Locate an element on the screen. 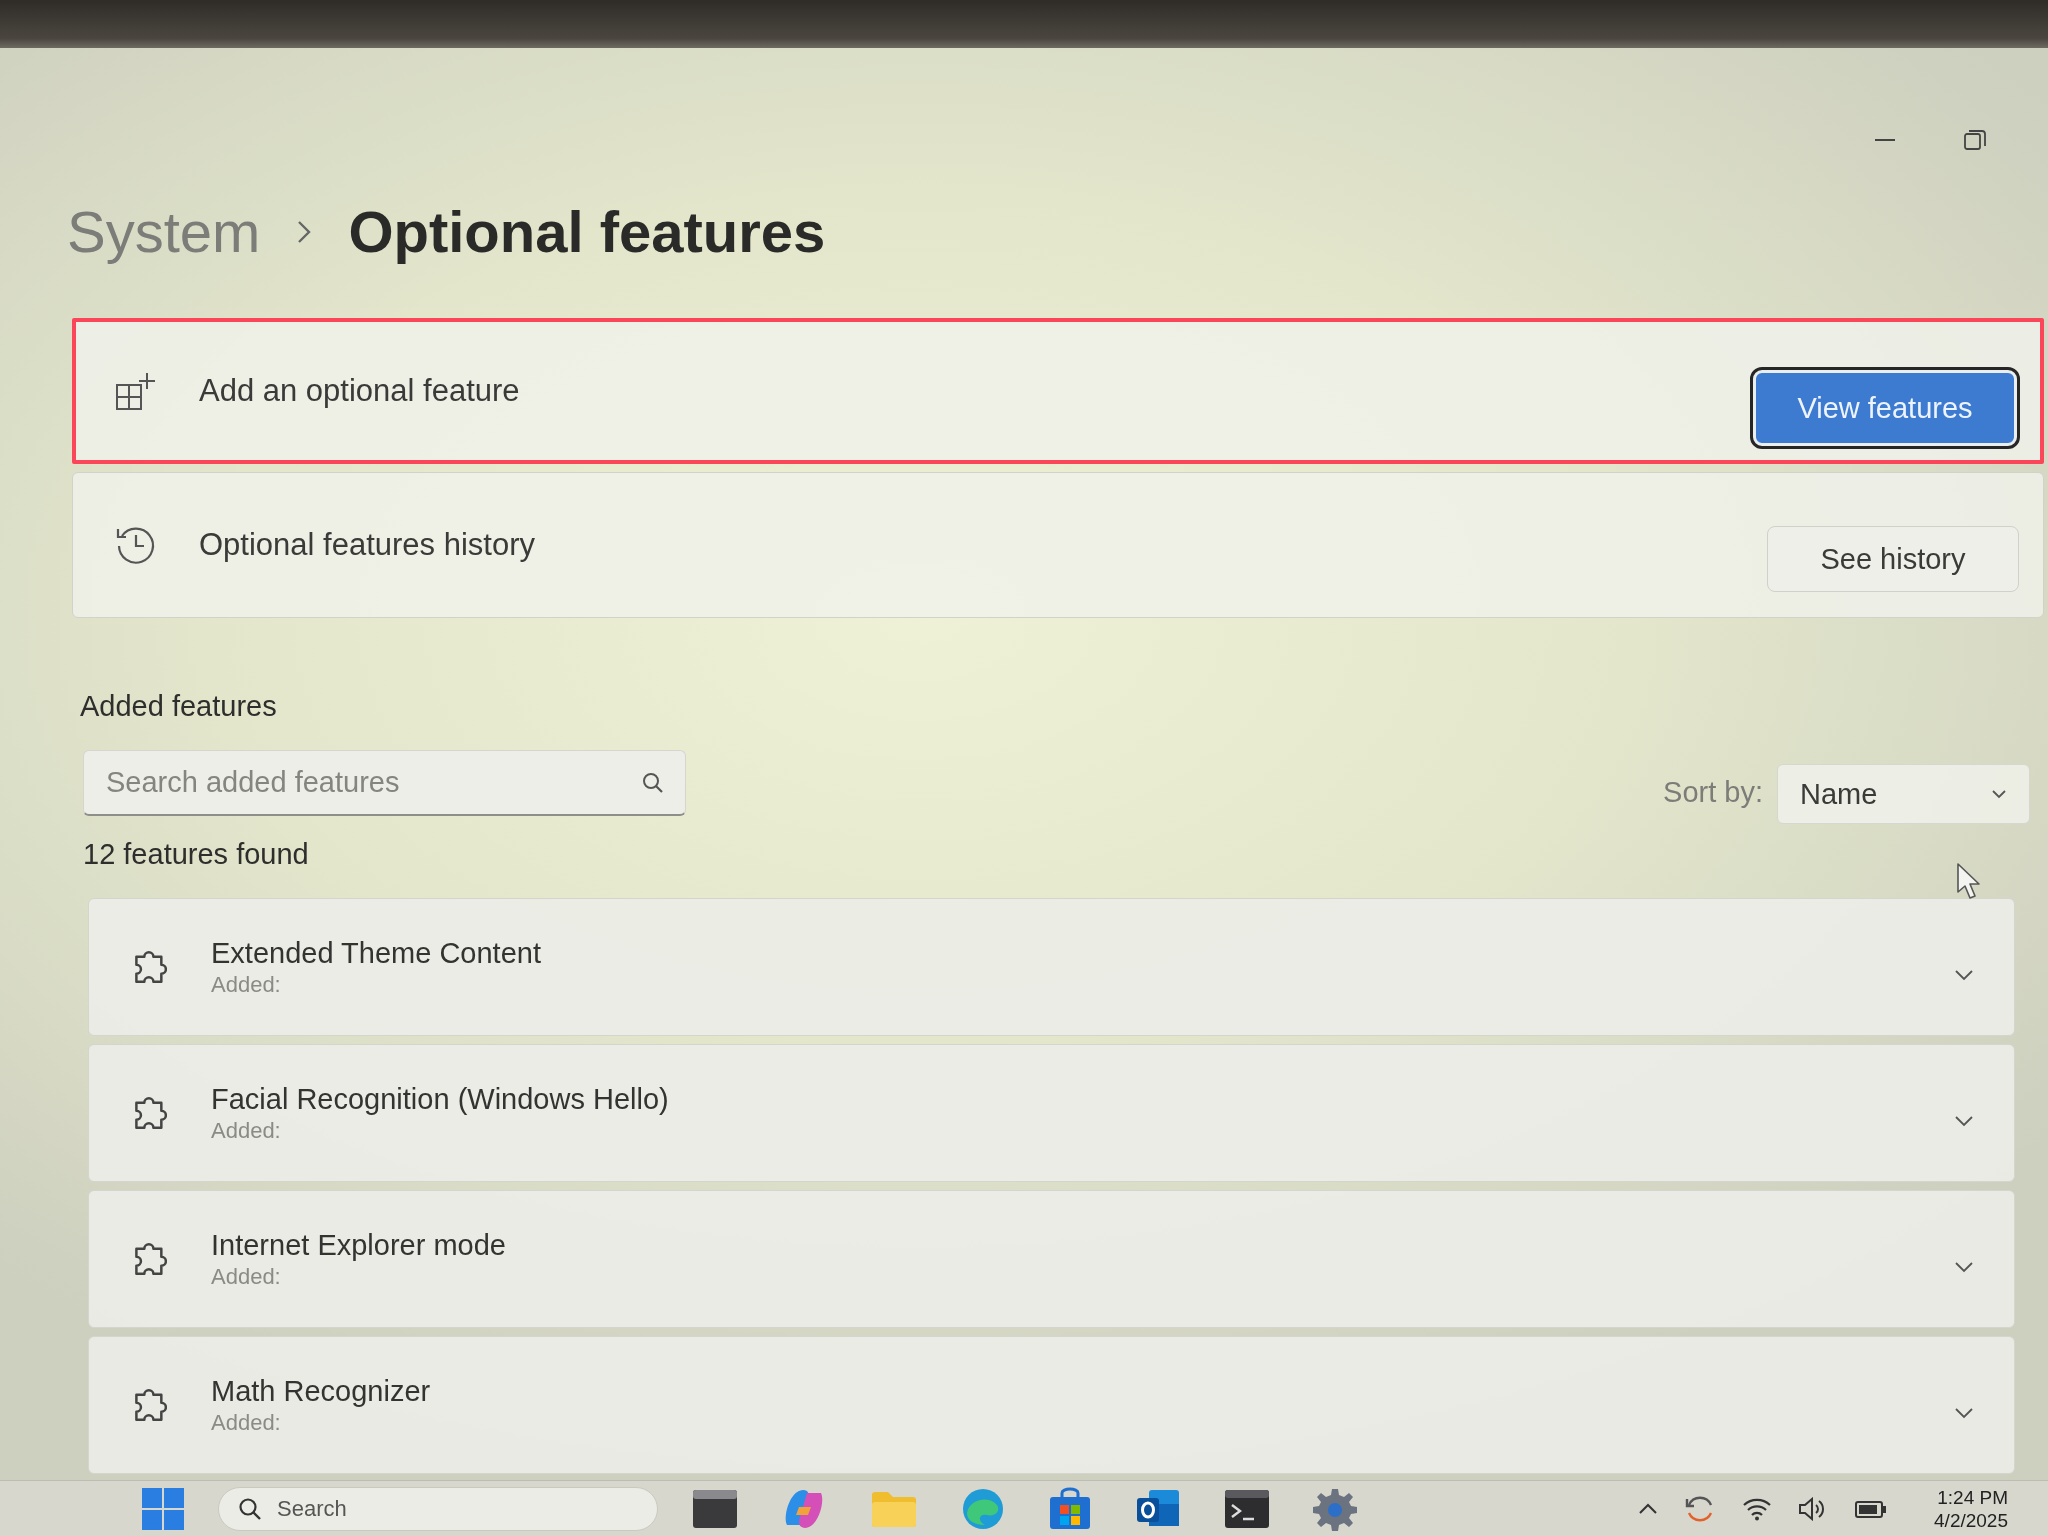 The width and height of the screenshot is (2048, 1536). mouse-pointer-icon is located at coordinates (1968, 881).